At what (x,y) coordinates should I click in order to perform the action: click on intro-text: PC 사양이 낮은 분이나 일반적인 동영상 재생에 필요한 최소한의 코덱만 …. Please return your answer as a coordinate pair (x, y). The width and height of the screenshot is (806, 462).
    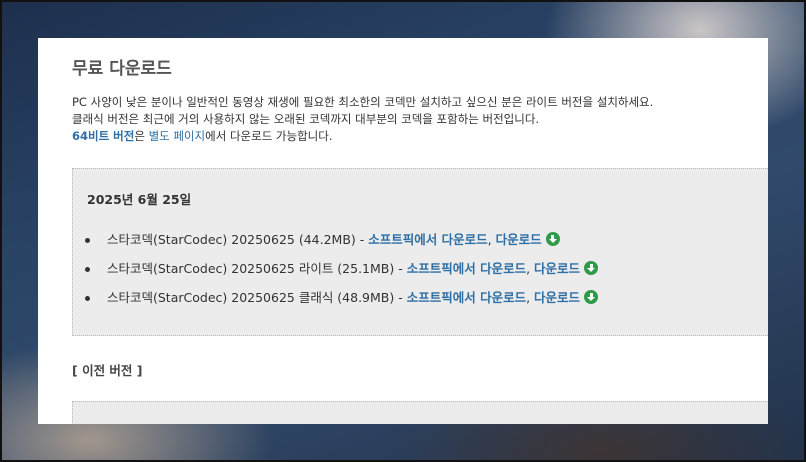
    Looking at the image, I should click on (362, 119).